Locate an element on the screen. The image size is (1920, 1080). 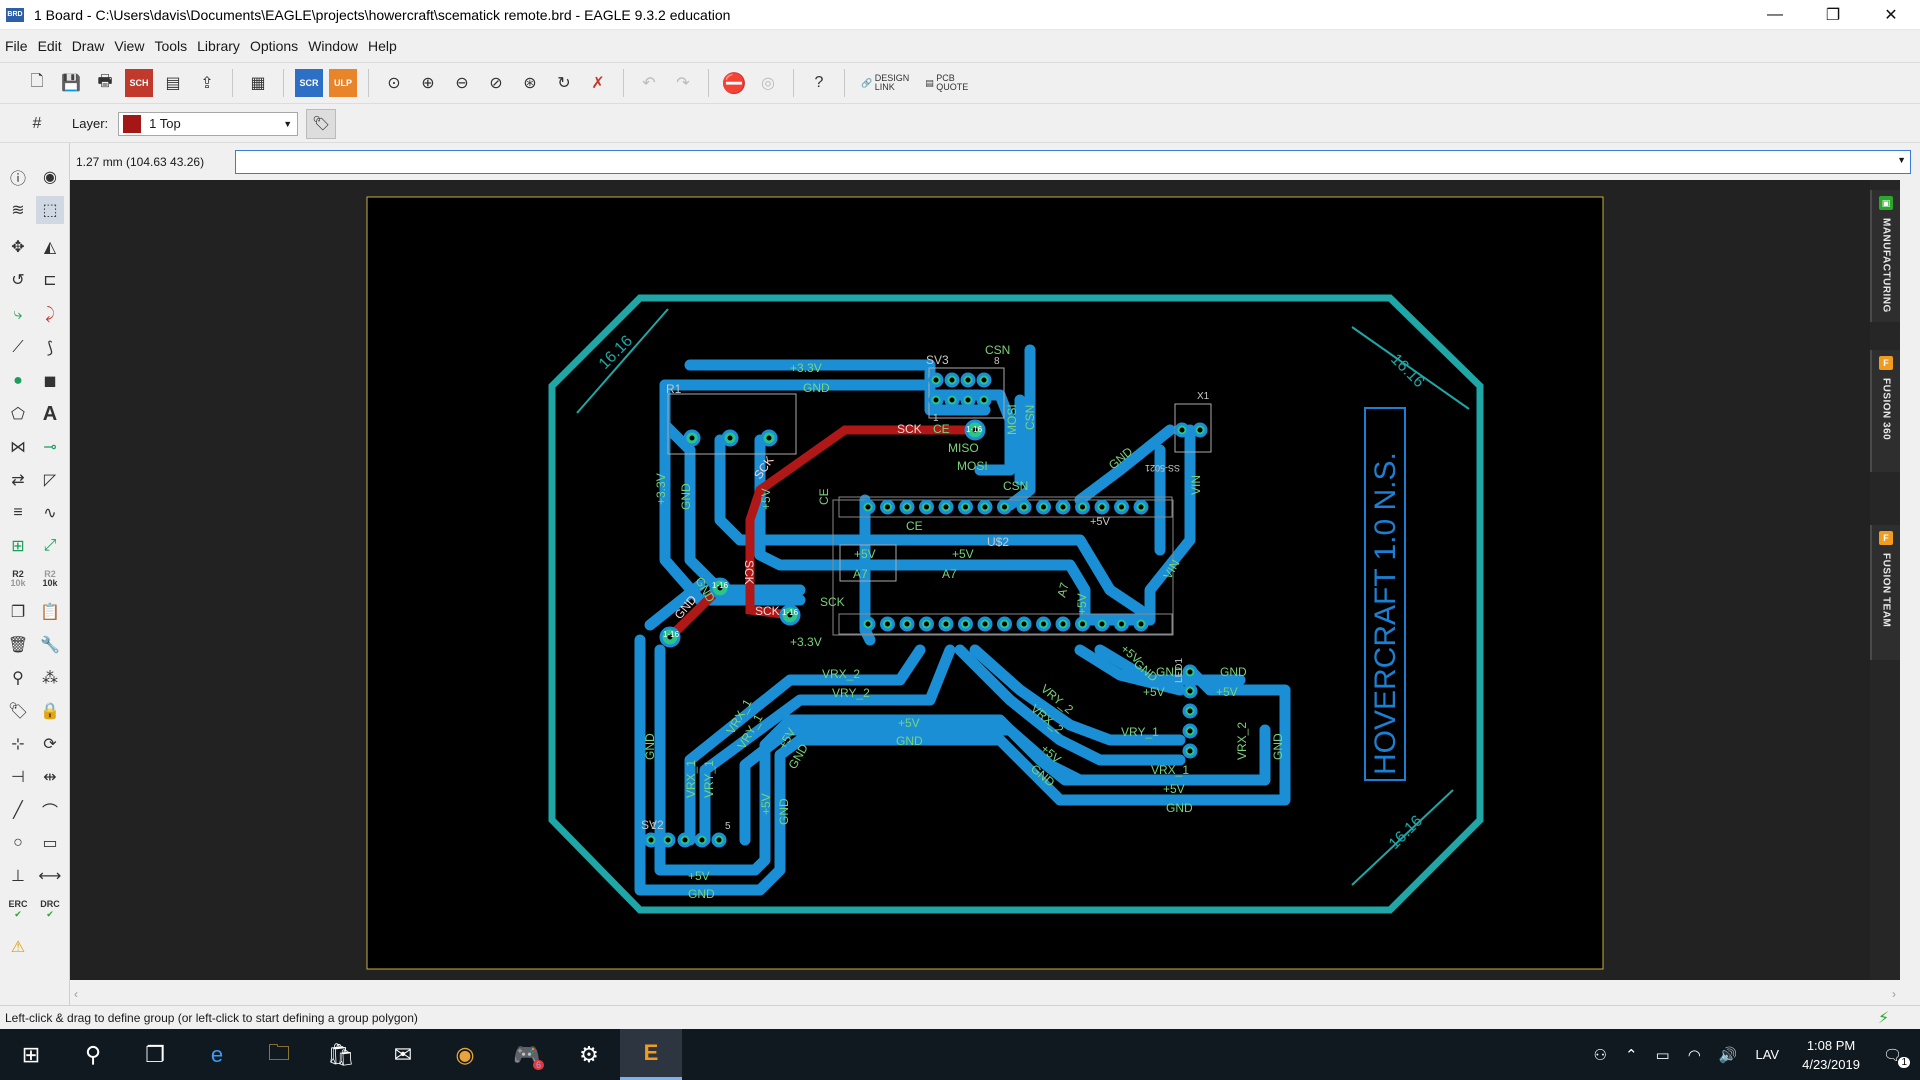
search-icon: ⚲ is located at coordinates (93, 1054).